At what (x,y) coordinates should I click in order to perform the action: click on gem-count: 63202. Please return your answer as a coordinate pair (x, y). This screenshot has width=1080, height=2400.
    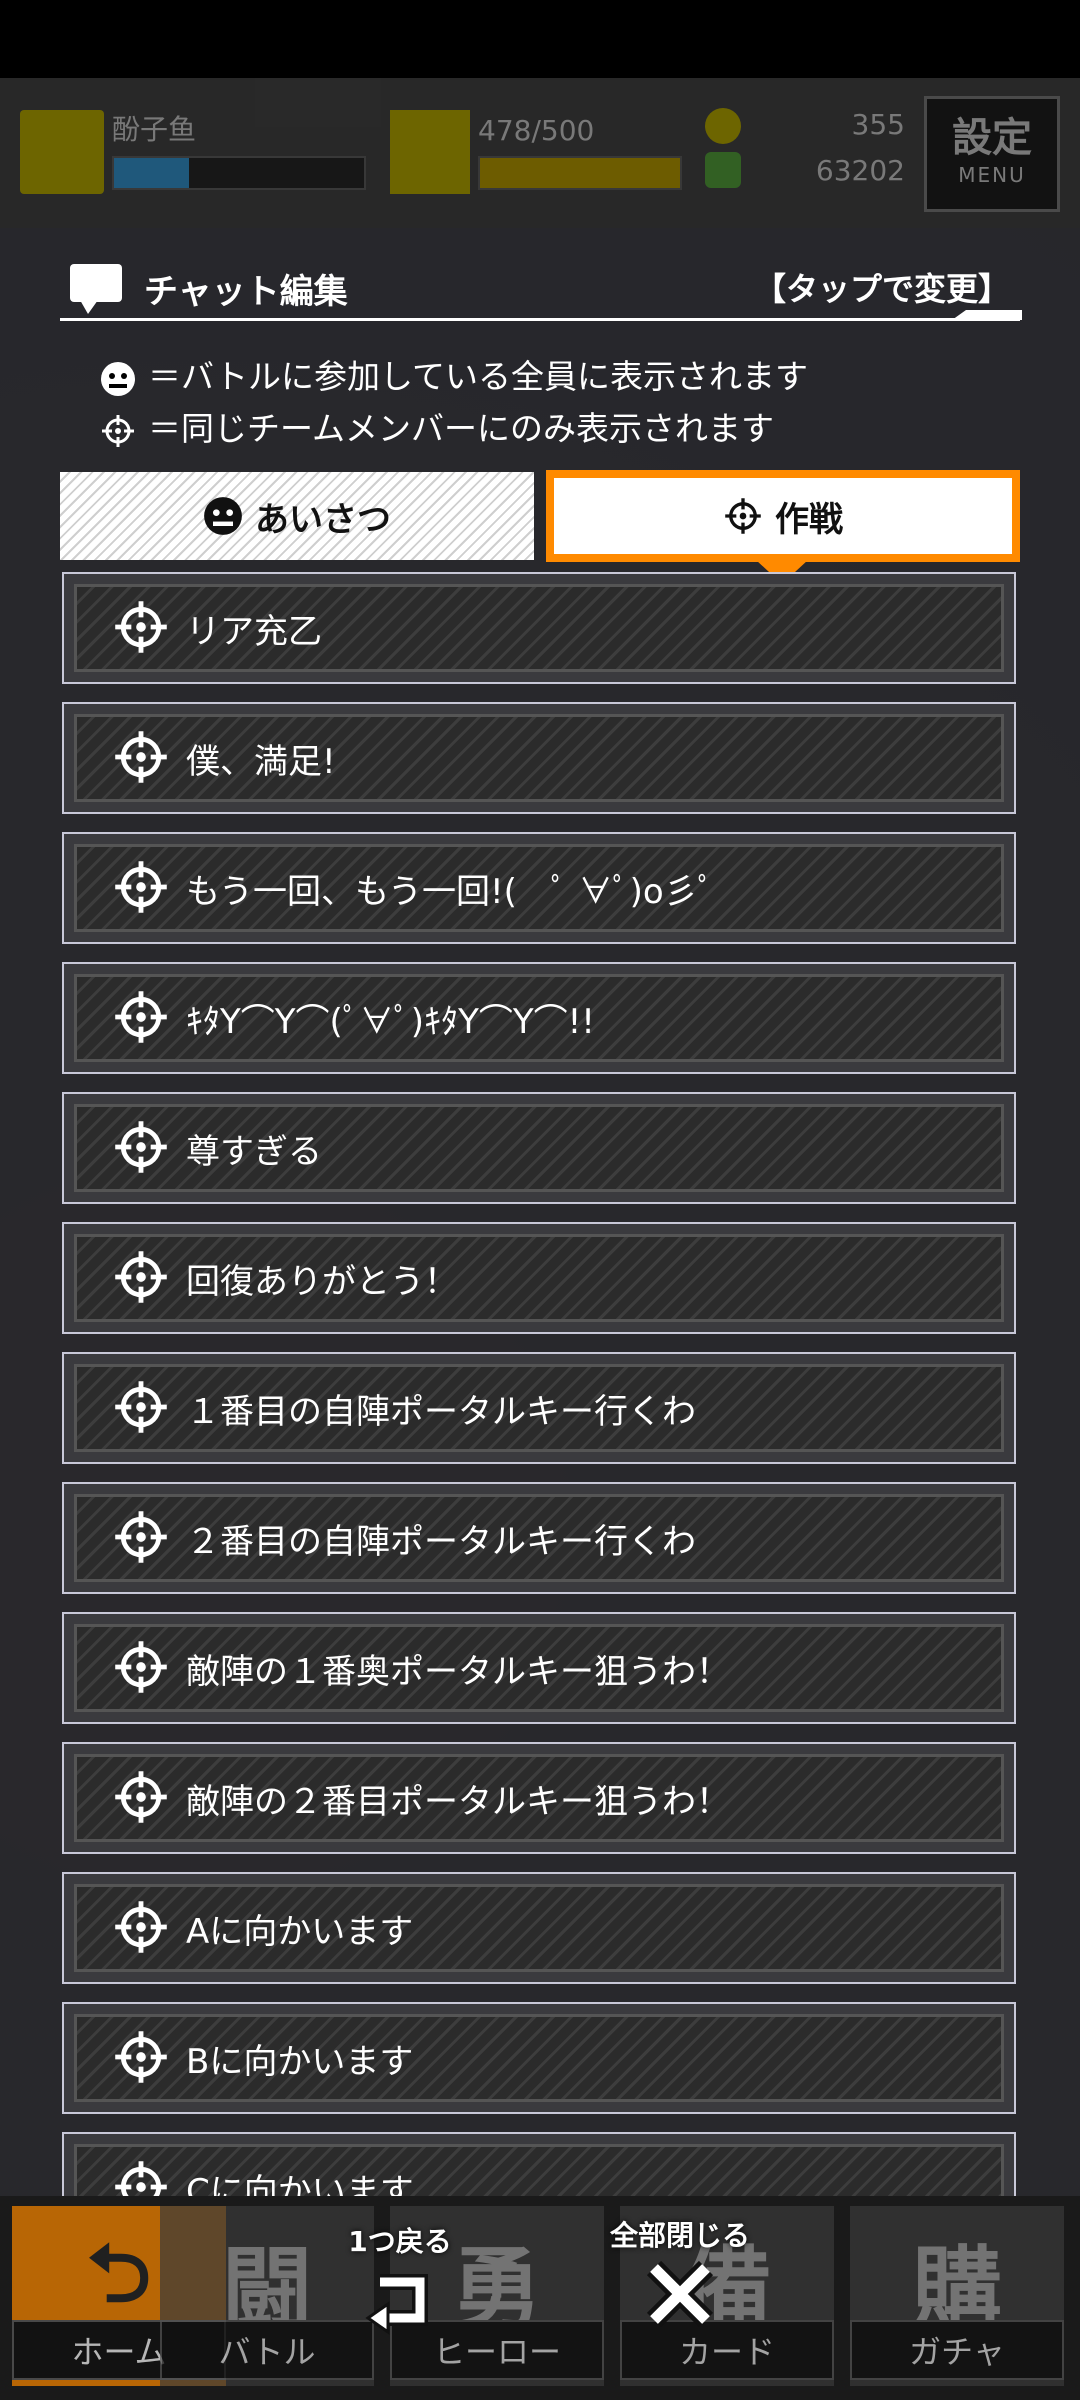
    Looking at the image, I should click on (860, 170).